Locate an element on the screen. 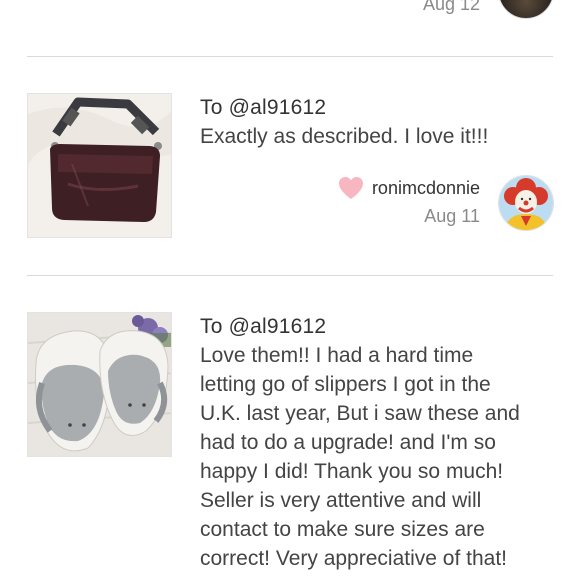  heart-icon is located at coordinates (351, 188).